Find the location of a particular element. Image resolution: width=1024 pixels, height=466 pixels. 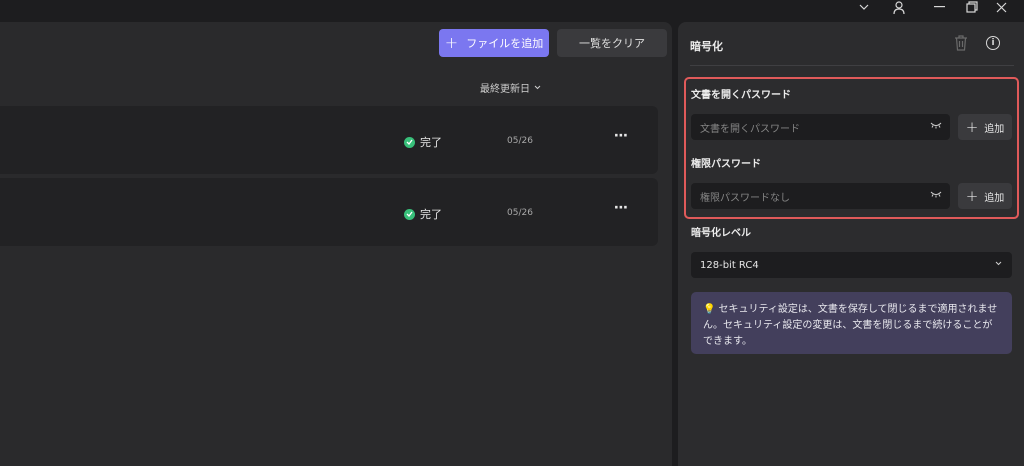

permission-password-placeholder: 権限パスワードなし is located at coordinates (745, 198).